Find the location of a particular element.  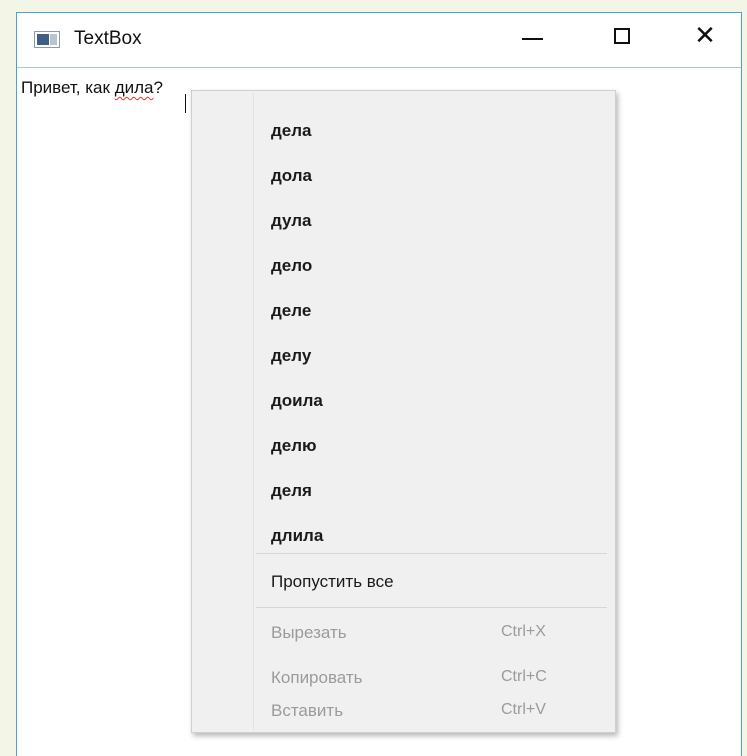

close-icon: ✕ is located at coordinates (705, 36).